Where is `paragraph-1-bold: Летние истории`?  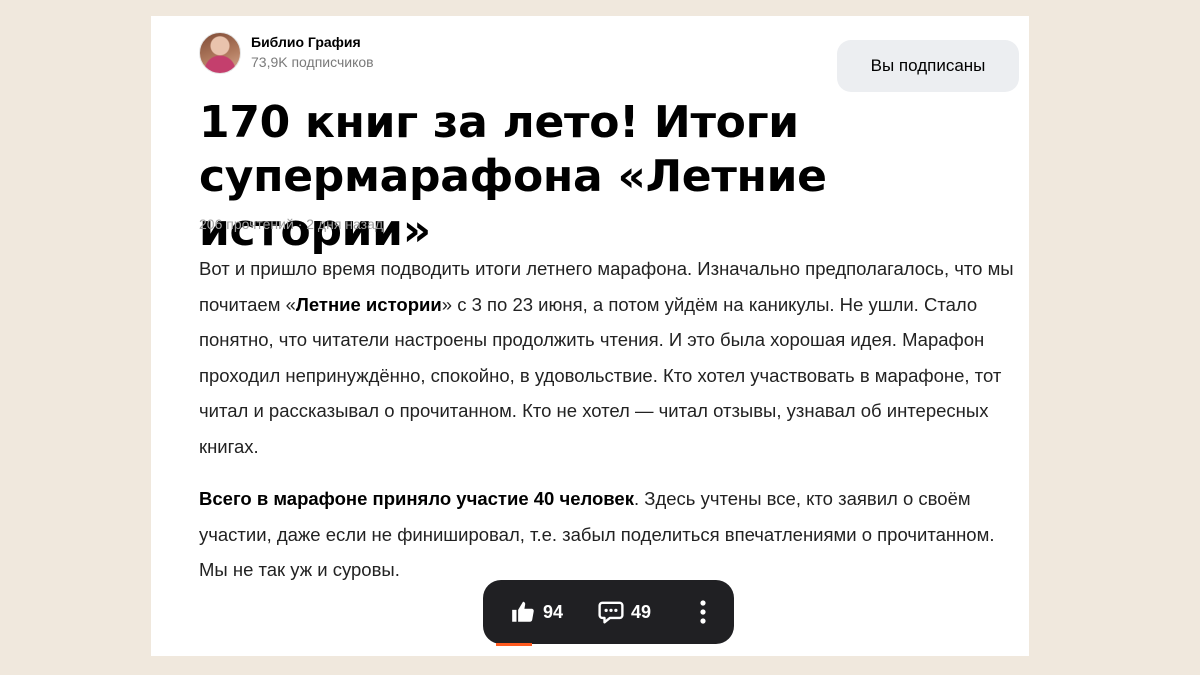 paragraph-1-bold: Летние истории is located at coordinates (368, 304).